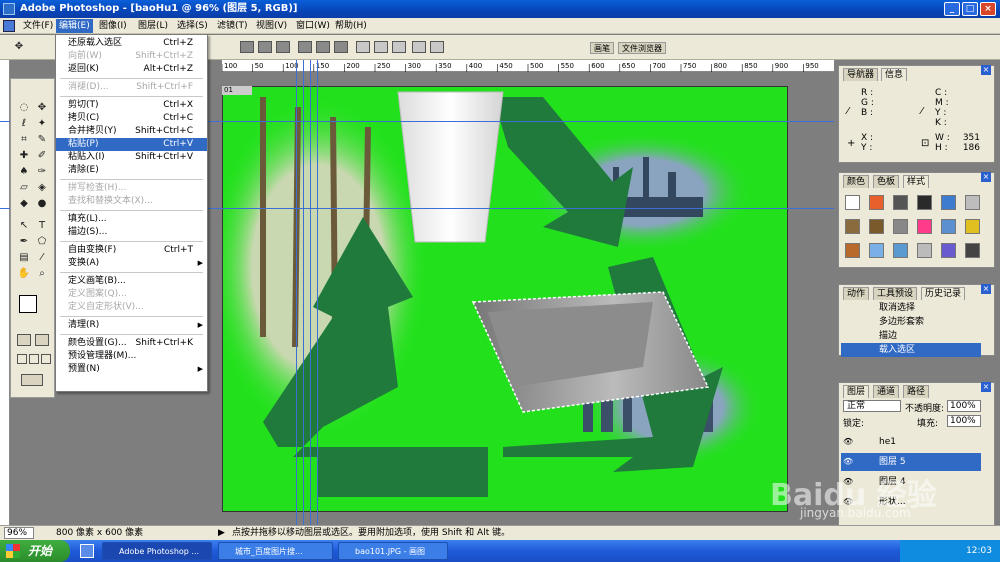  What do you see at coordinates (34, 359) in the screenshot?
I see `screen-mode-full-menu-icon` at bounding box center [34, 359].